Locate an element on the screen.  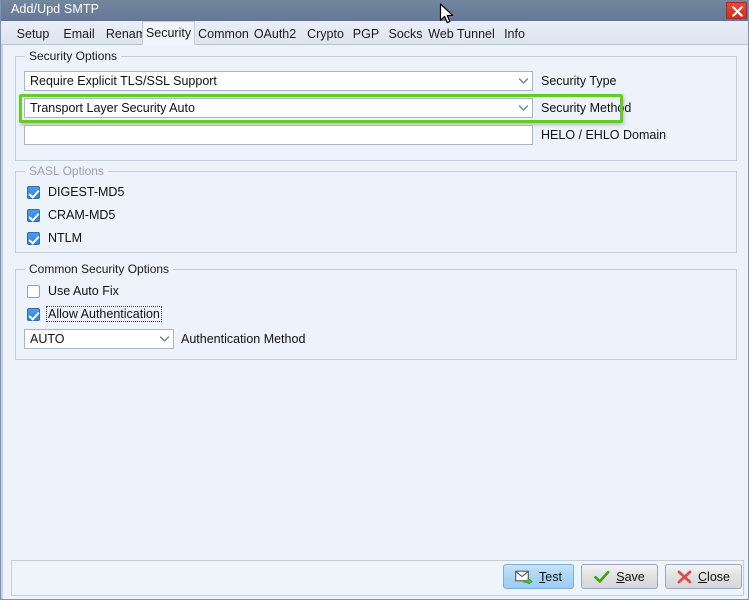
tab-security: Security is located at coordinates (168, 33).